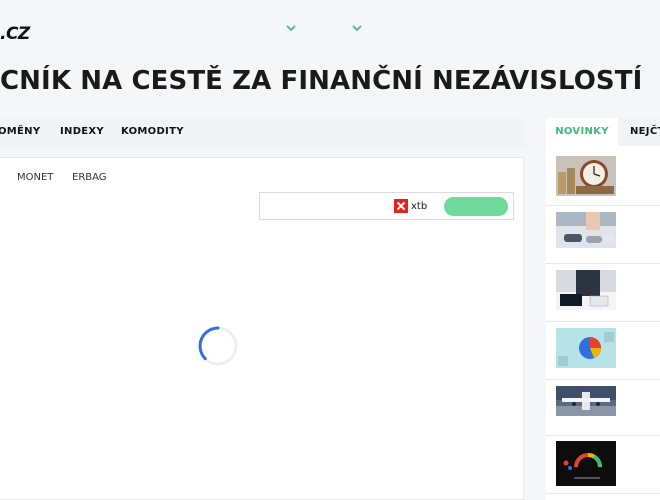 This screenshot has height=500, width=660. I want to click on menu-item-meny: OMĚNY, so click(20, 131).